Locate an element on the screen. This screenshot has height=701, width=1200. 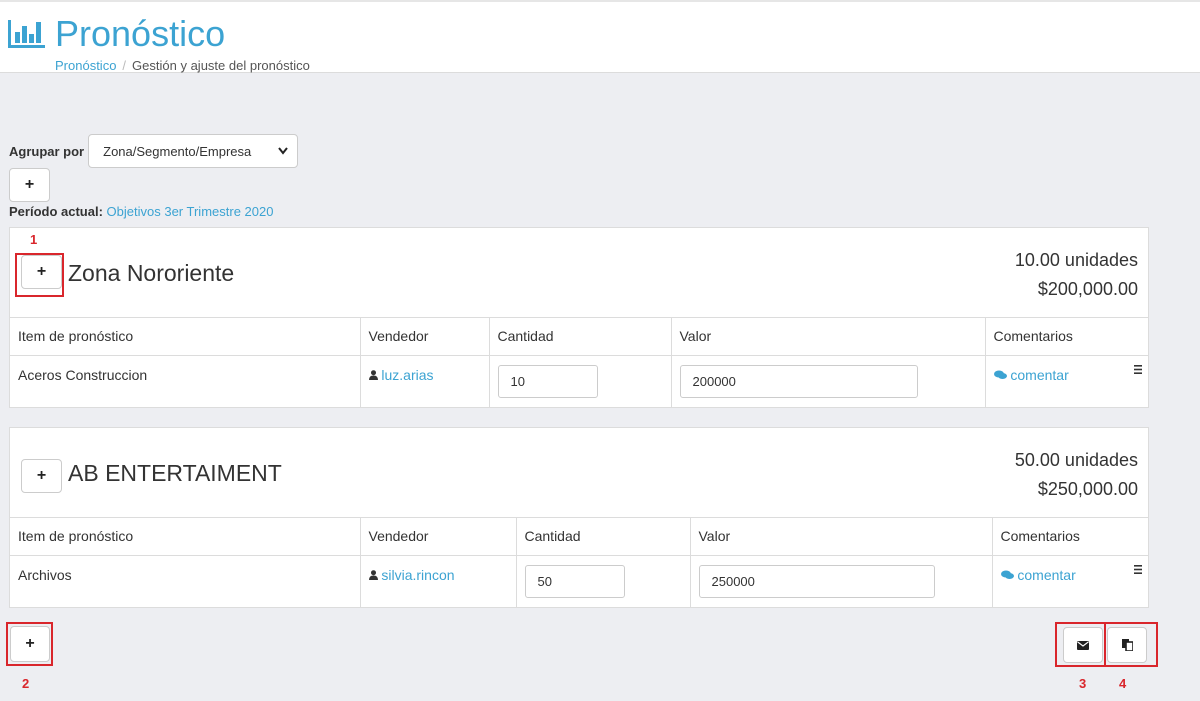
bar-chart-icon is located at coordinates (26, 34).